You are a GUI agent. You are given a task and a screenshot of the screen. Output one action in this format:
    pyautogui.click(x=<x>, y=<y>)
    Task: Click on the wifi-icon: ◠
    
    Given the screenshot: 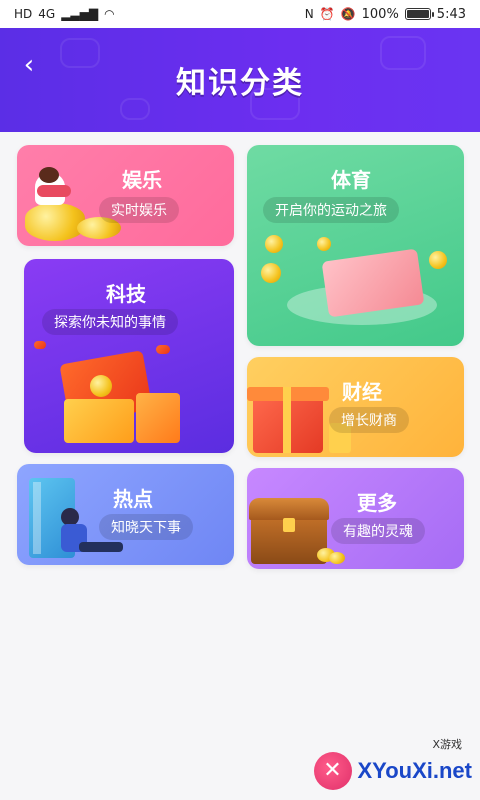 What is the action you would take?
    pyautogui.click(x=109, y=14)
    